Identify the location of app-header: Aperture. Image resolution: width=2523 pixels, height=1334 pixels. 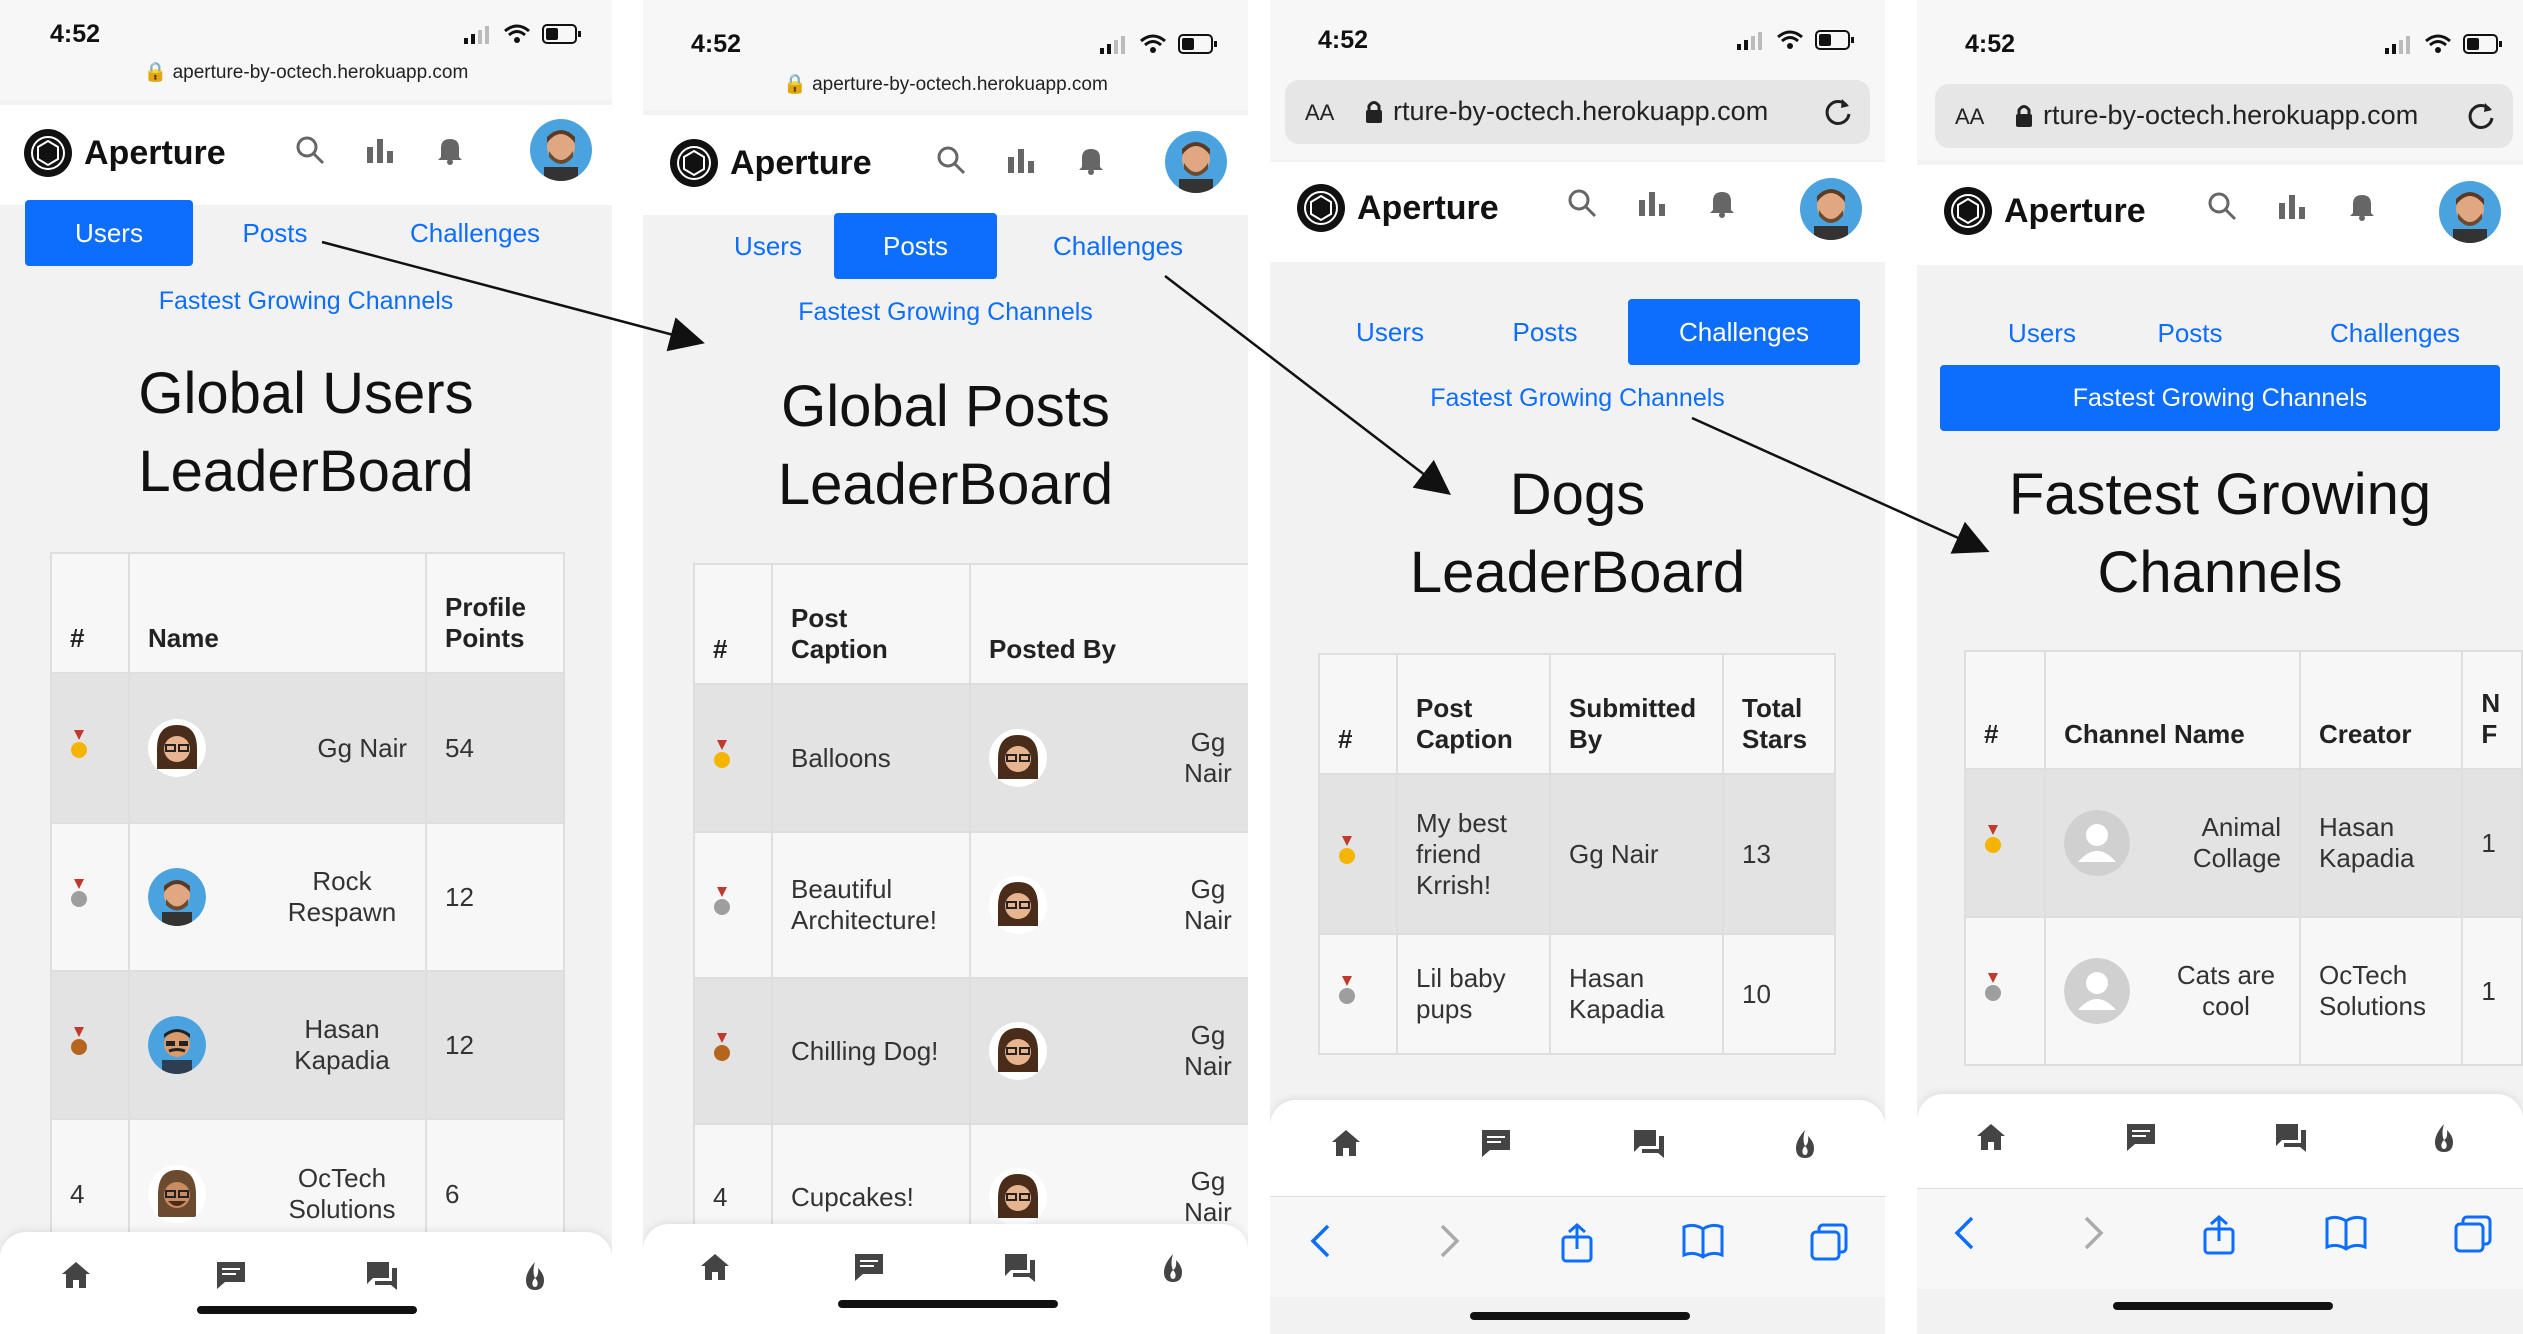
(1577, 212).